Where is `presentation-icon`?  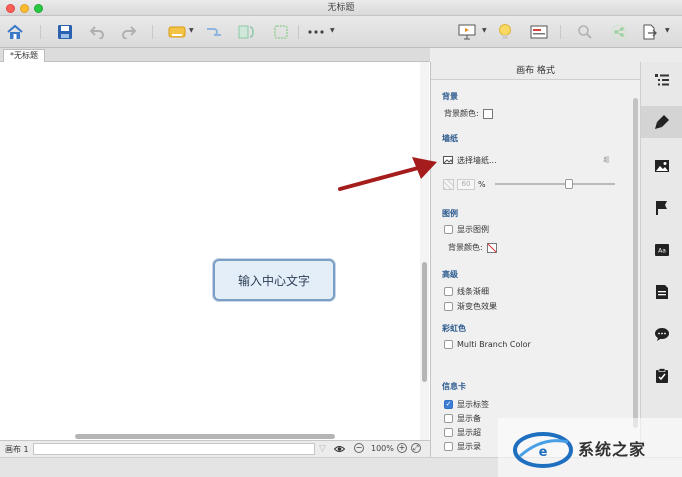 presentation-icon is located at coordinates (467, 32).